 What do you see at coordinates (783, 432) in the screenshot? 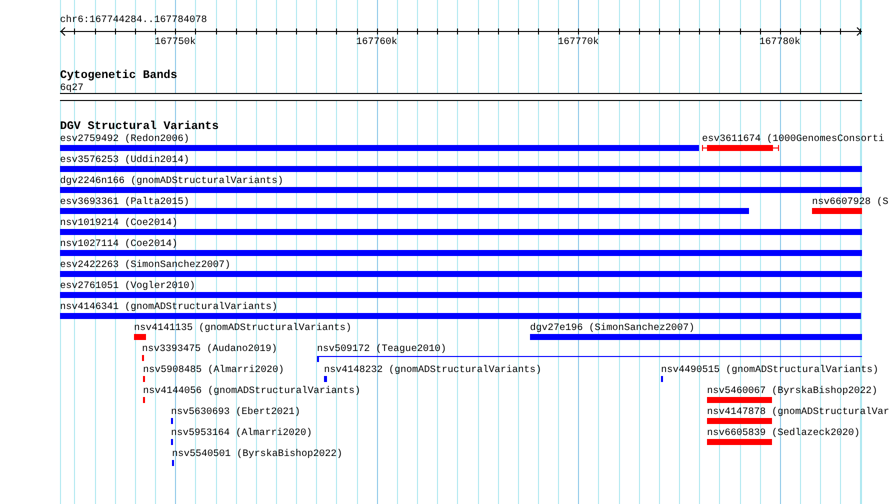
I see `variant-label: nsv6605839 (Sedlazeck2020)` at bounding box center [783, 432].